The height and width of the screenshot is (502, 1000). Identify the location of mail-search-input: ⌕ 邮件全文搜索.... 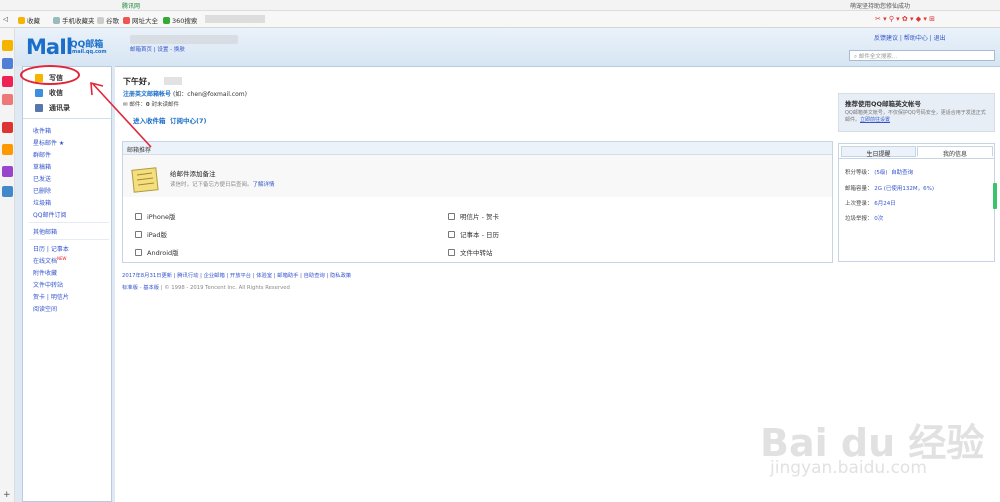
(922, 55).